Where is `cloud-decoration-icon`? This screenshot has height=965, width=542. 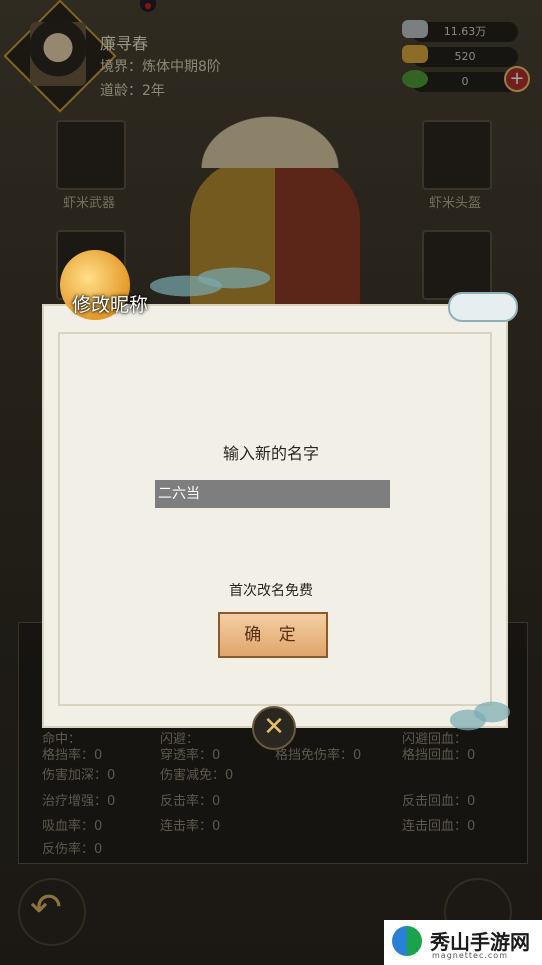
cloud-decoration-icon is located at coordinates (483, 307).